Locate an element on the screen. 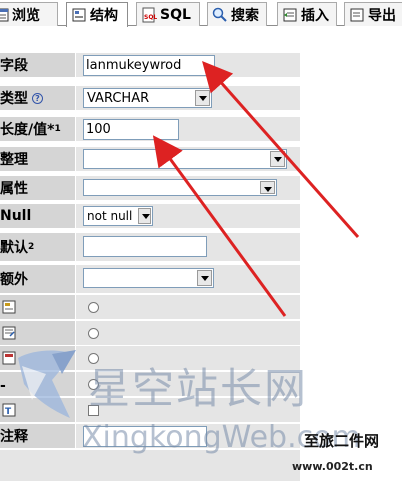  length-input: 100 is located at coordinates (131, 129).